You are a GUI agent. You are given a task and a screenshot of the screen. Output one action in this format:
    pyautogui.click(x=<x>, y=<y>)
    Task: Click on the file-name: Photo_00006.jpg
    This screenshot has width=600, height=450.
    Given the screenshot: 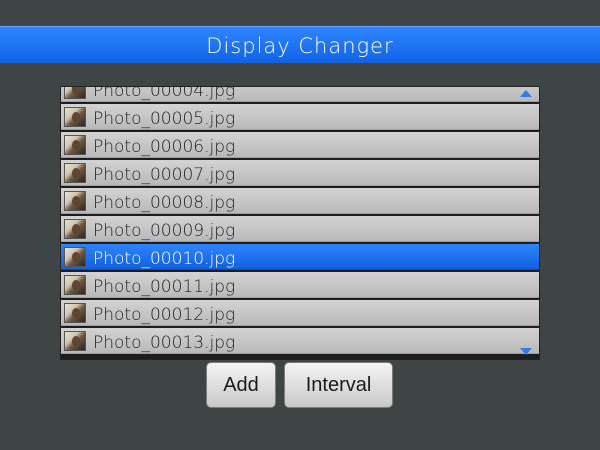 What is the action you would take?
    pyautogui.click(x=164, y=146)
    